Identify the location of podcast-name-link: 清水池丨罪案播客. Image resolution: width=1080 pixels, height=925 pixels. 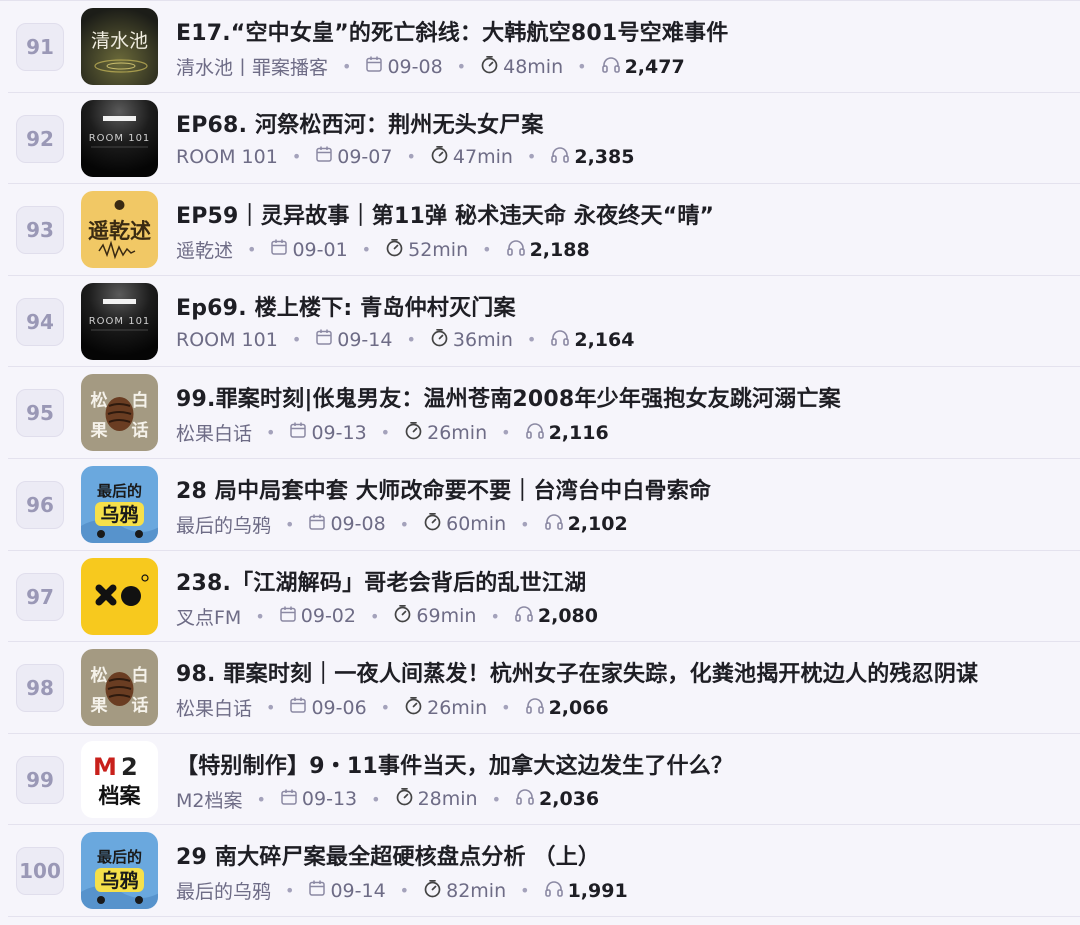
(252, 66).